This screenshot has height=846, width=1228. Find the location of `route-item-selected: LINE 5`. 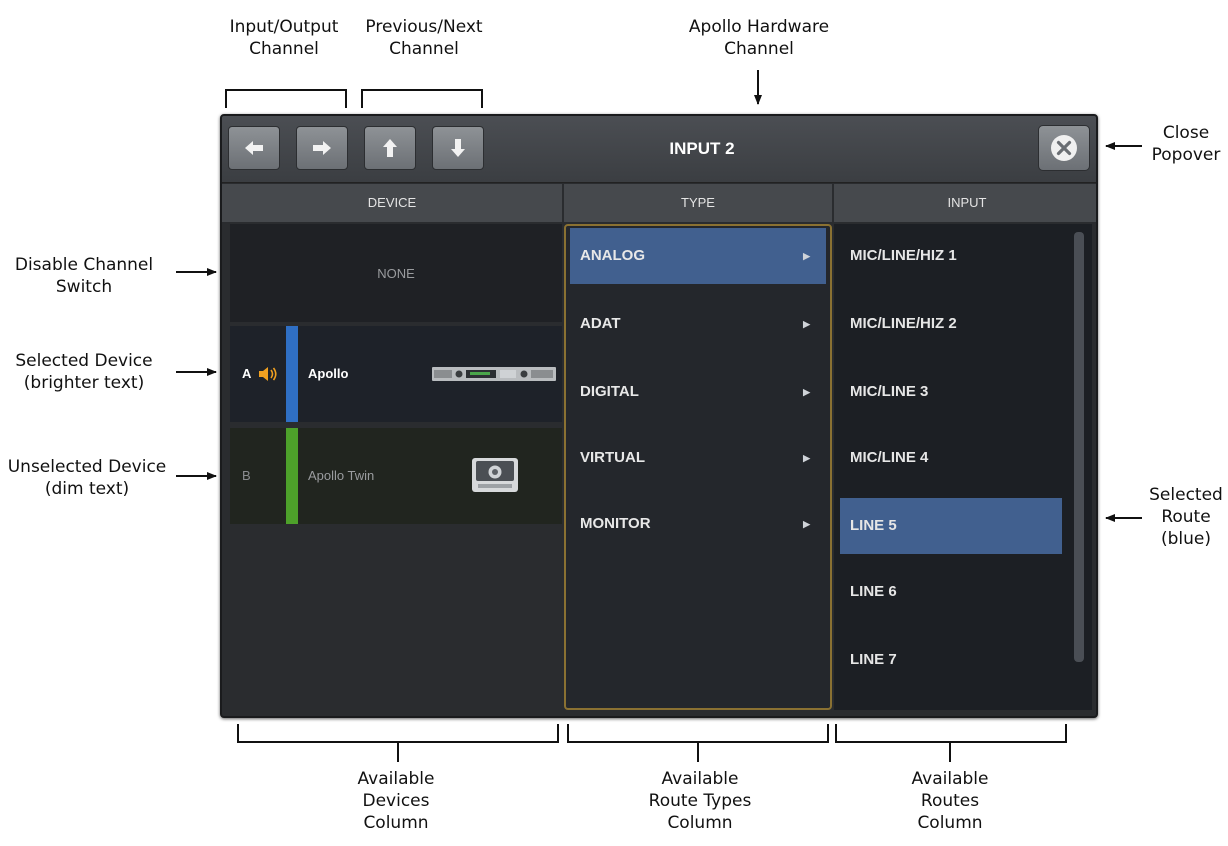

route-item-selected: LINE 5 is located at coordinates (951, 526).